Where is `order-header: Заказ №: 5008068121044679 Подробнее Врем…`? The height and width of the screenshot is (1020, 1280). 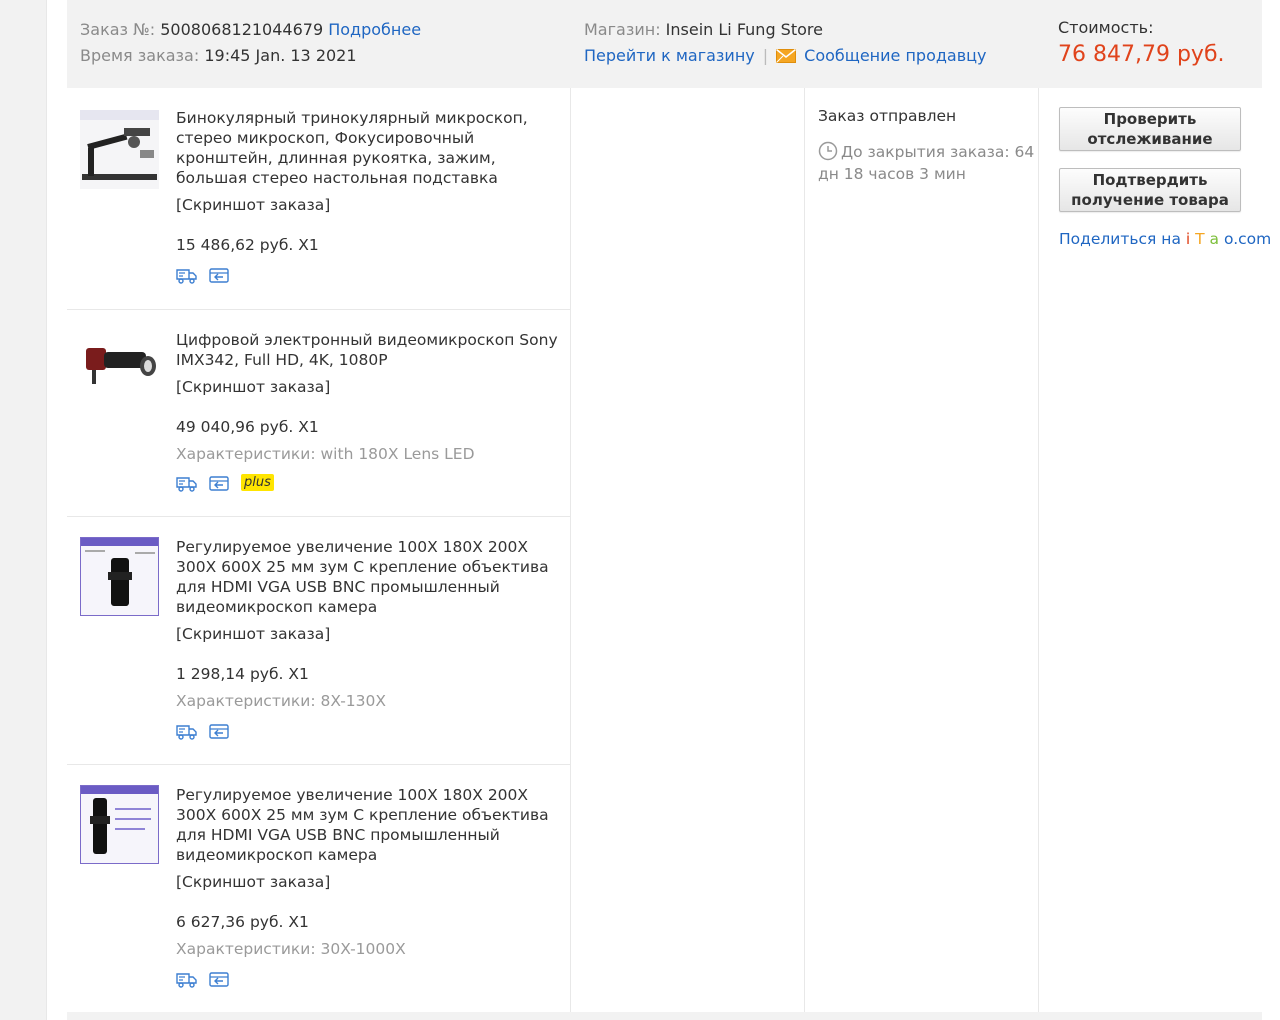
order-header: Заказ №: 5008068121044679 Подробнее Врем… is located at coordinates (664, 44).